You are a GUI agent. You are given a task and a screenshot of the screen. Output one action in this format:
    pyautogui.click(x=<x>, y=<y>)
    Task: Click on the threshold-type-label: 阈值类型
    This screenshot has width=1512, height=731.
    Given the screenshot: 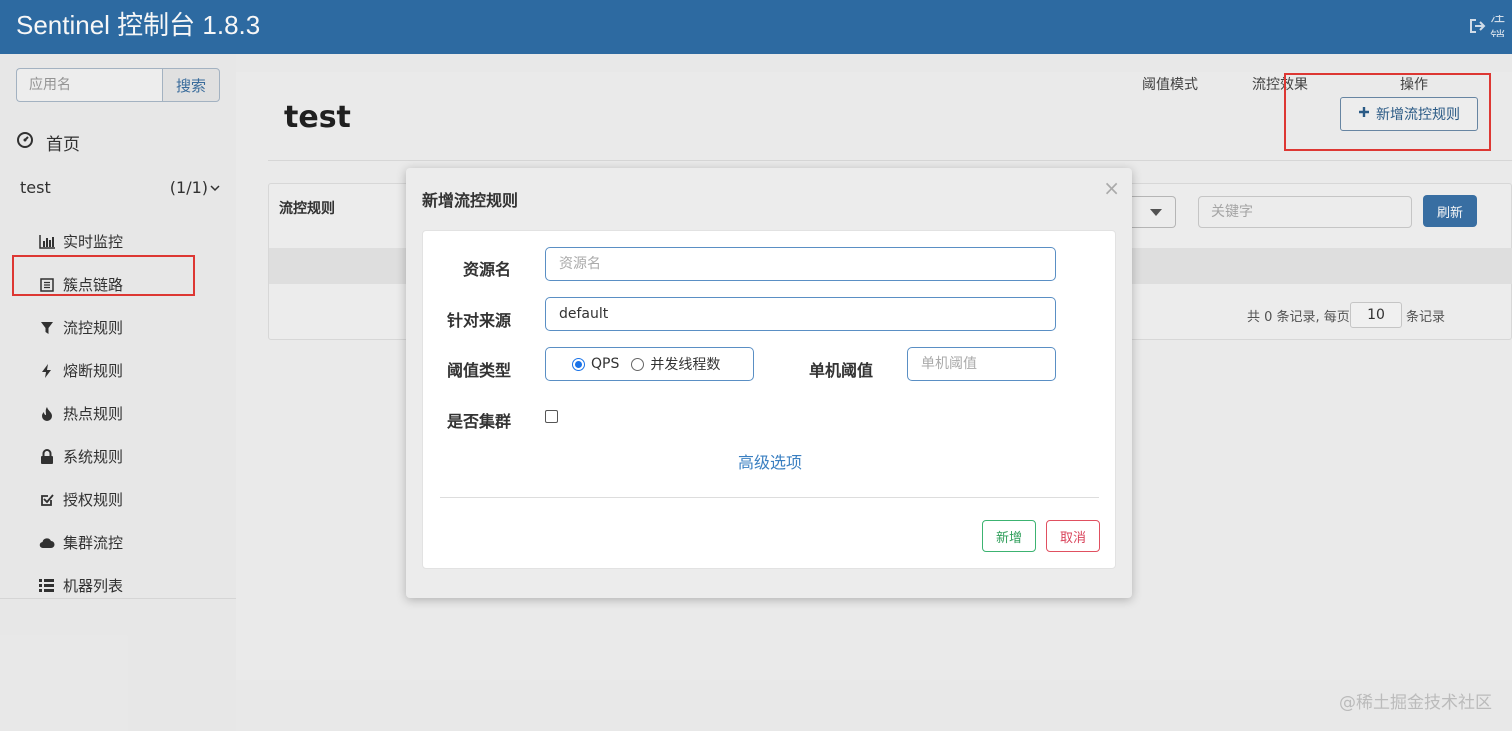 What is the action you would take?
    pyautogui.click(x=479, y=370)
    